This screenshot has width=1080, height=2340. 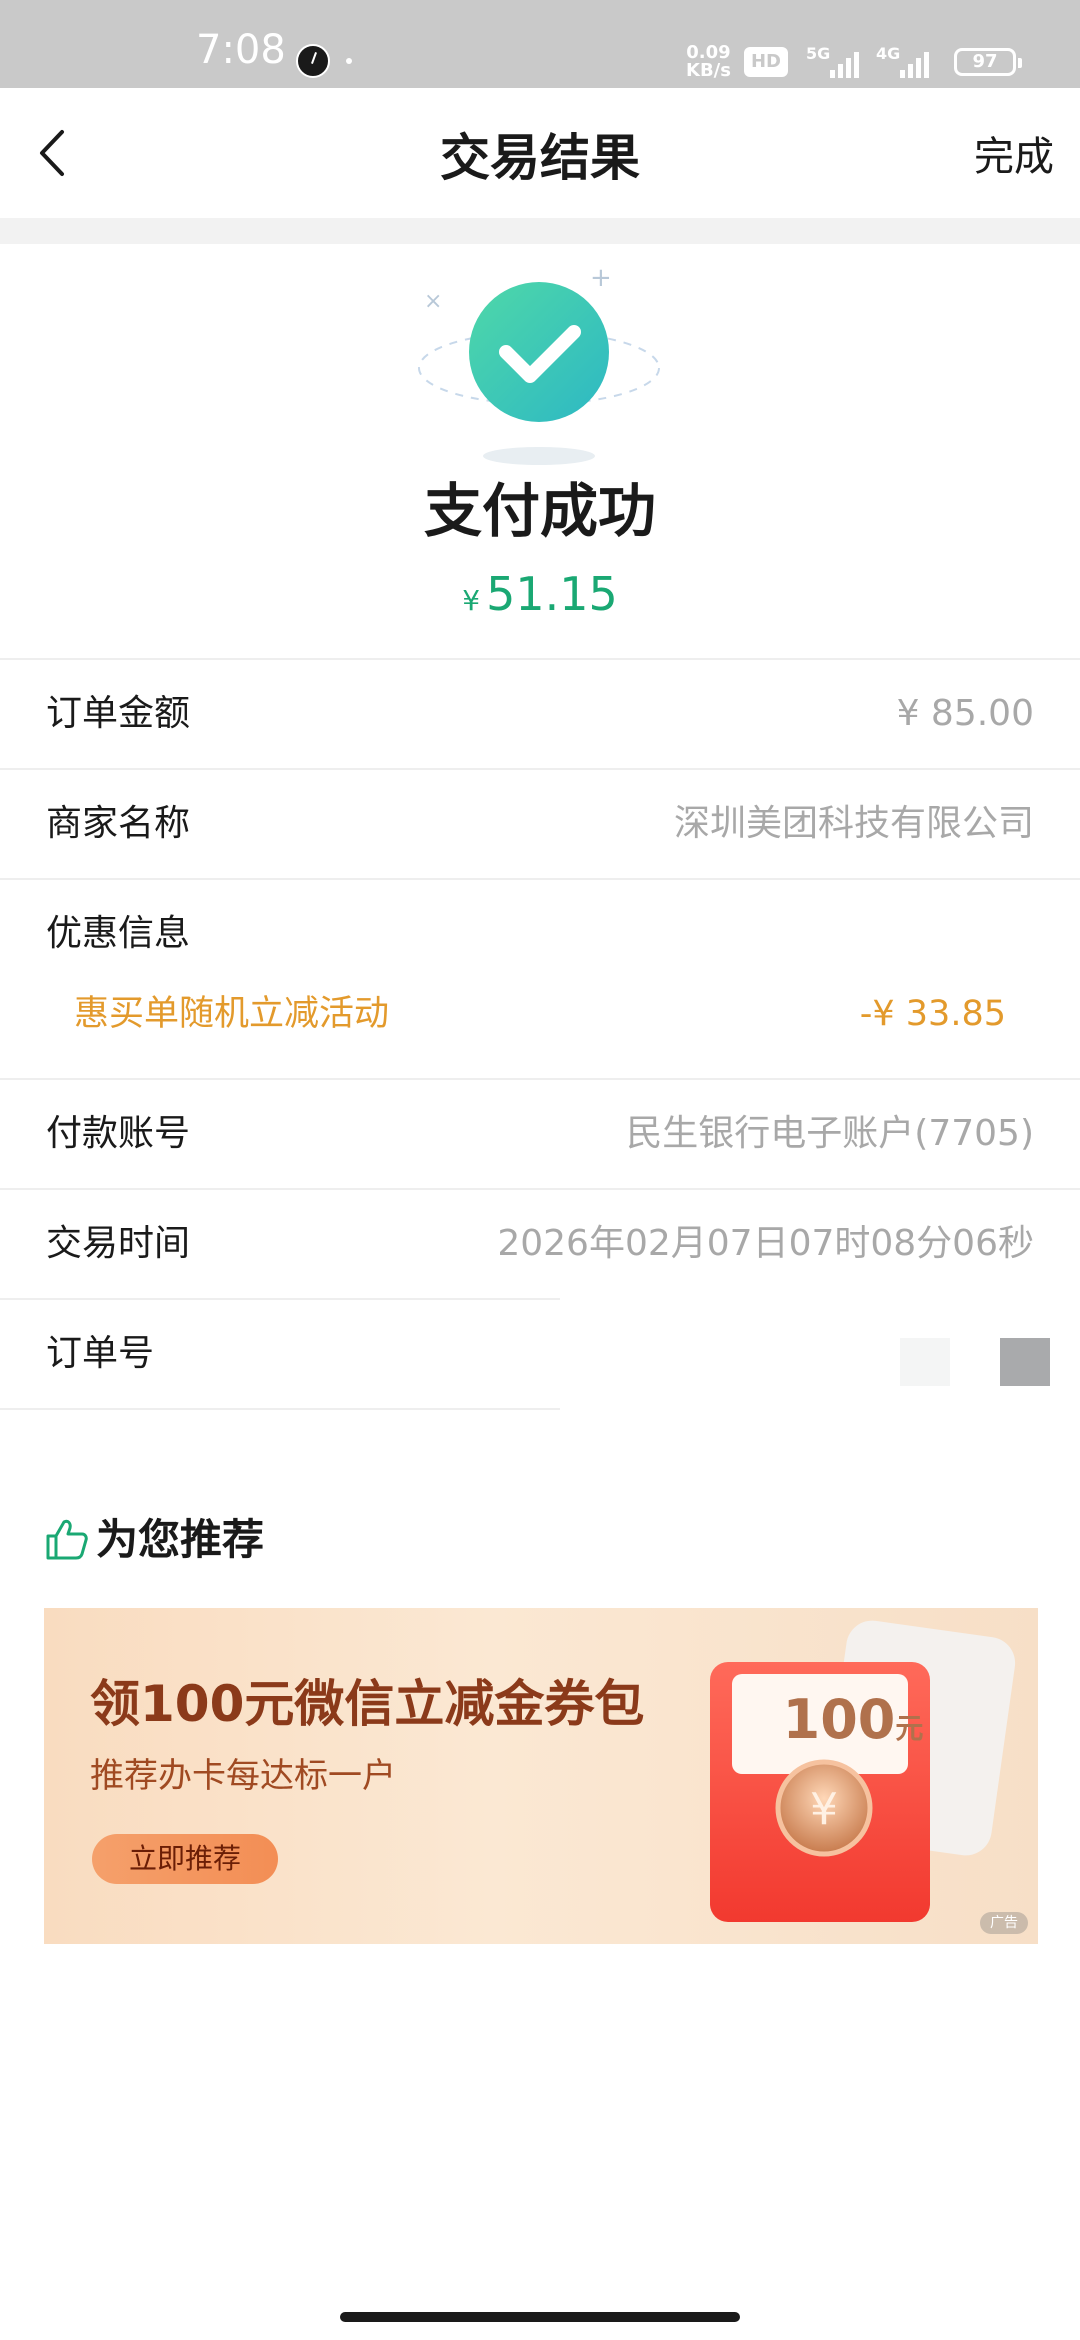 What do you see at coordinates (540, 231) in the screenshot?
I see `section-gap` at bounding box center [540, 231].